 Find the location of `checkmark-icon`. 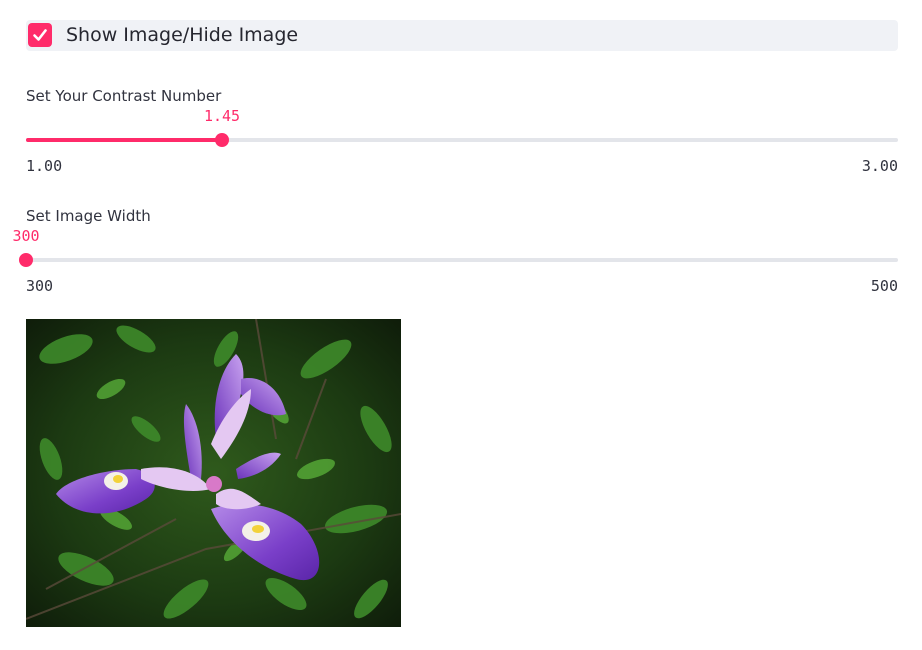

checkmark-icon is located at coordinates (40, 35).